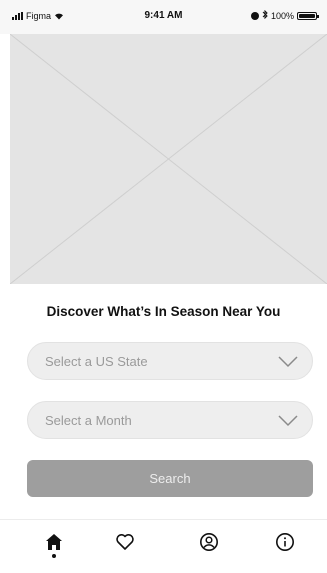 The width and height of the screenshot is (327, 573). I want to click on tab-profile, so click(209, 547).